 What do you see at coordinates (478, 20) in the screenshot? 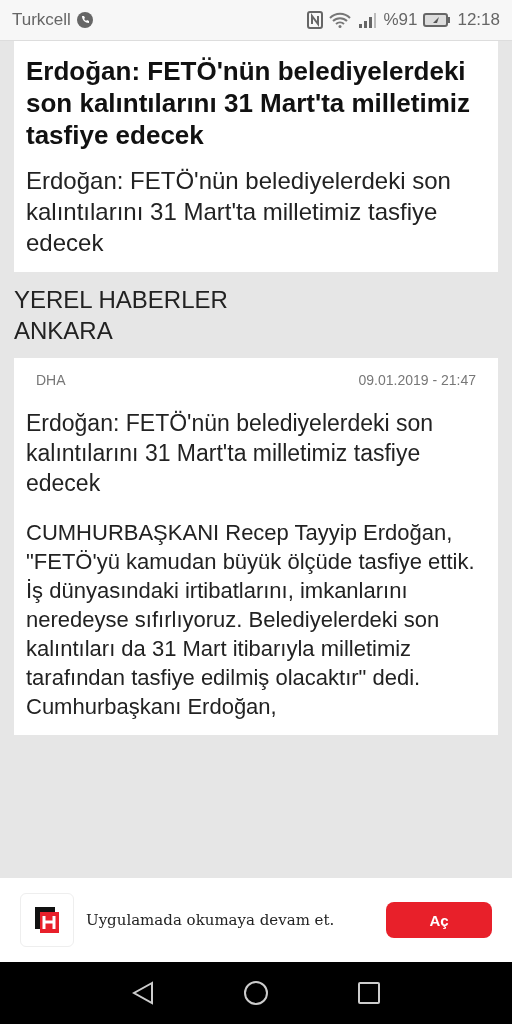
I see `clock-time: 12:18` at bounding box center [478, 20].